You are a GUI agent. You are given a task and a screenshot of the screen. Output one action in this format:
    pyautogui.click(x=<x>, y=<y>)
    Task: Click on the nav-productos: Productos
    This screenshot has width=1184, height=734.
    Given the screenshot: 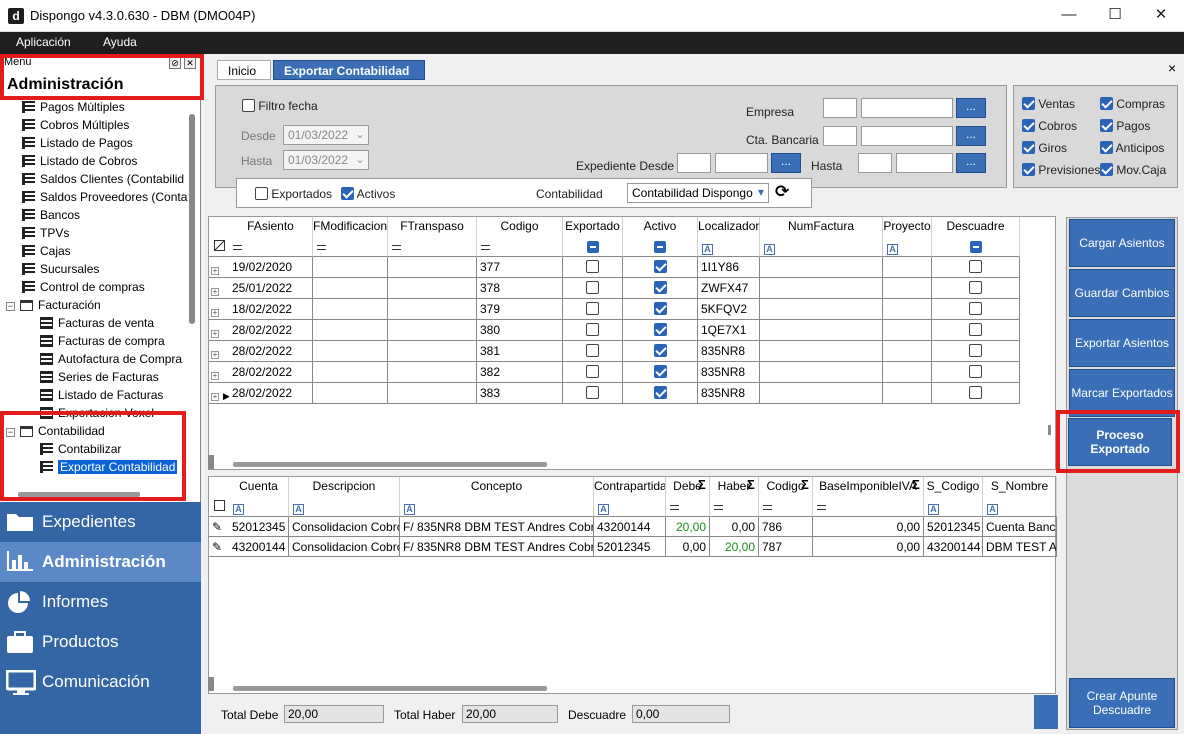 What is the action you would take?
    pyautogui.click(x=100, y=642)
    